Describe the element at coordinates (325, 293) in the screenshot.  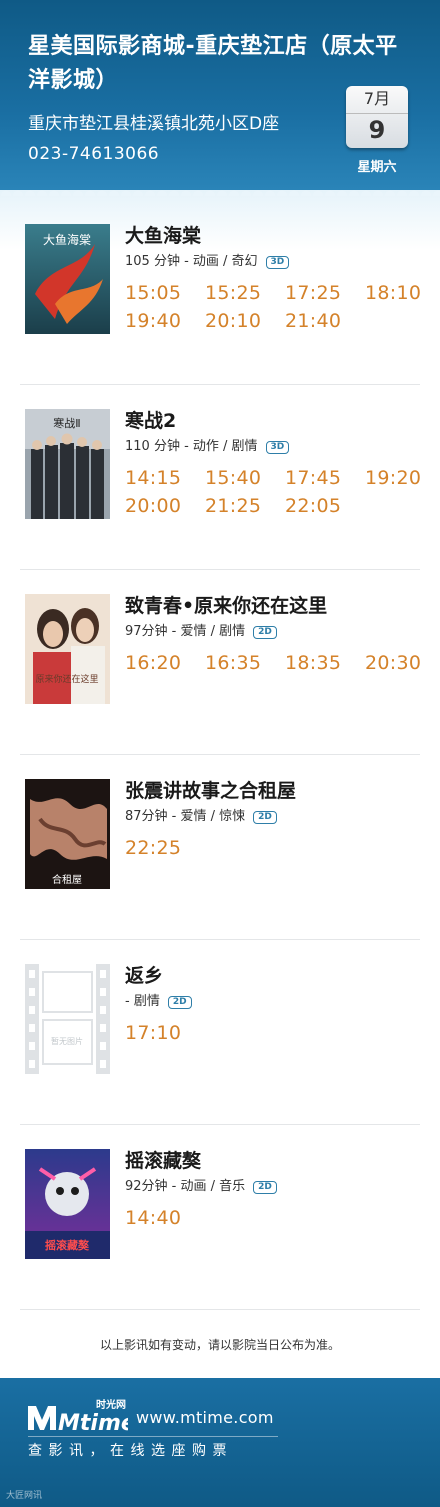
I see `showtime: 17:25` at that location.